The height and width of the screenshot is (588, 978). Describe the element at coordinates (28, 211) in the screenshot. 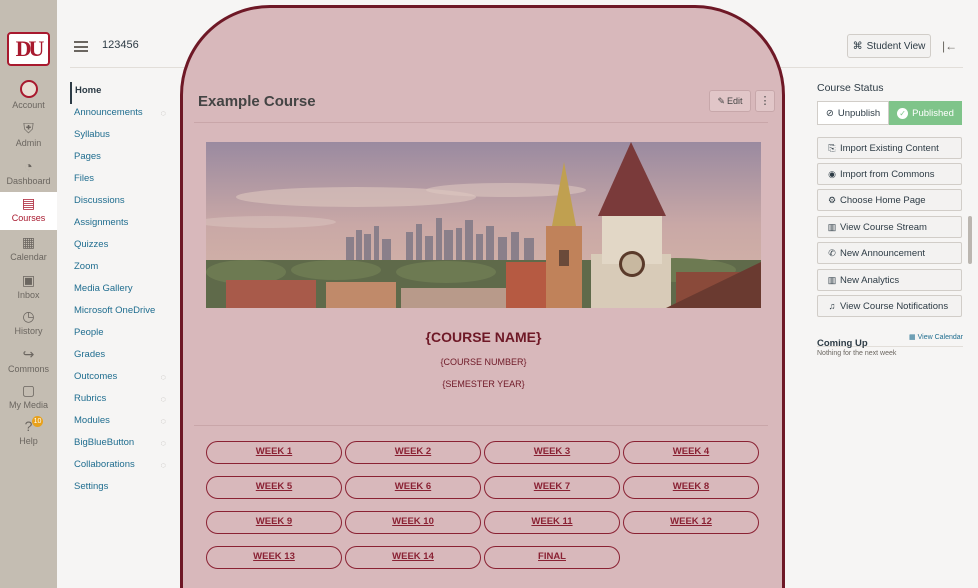

I see `global-nav-courses: ▤ Courses` at that location.